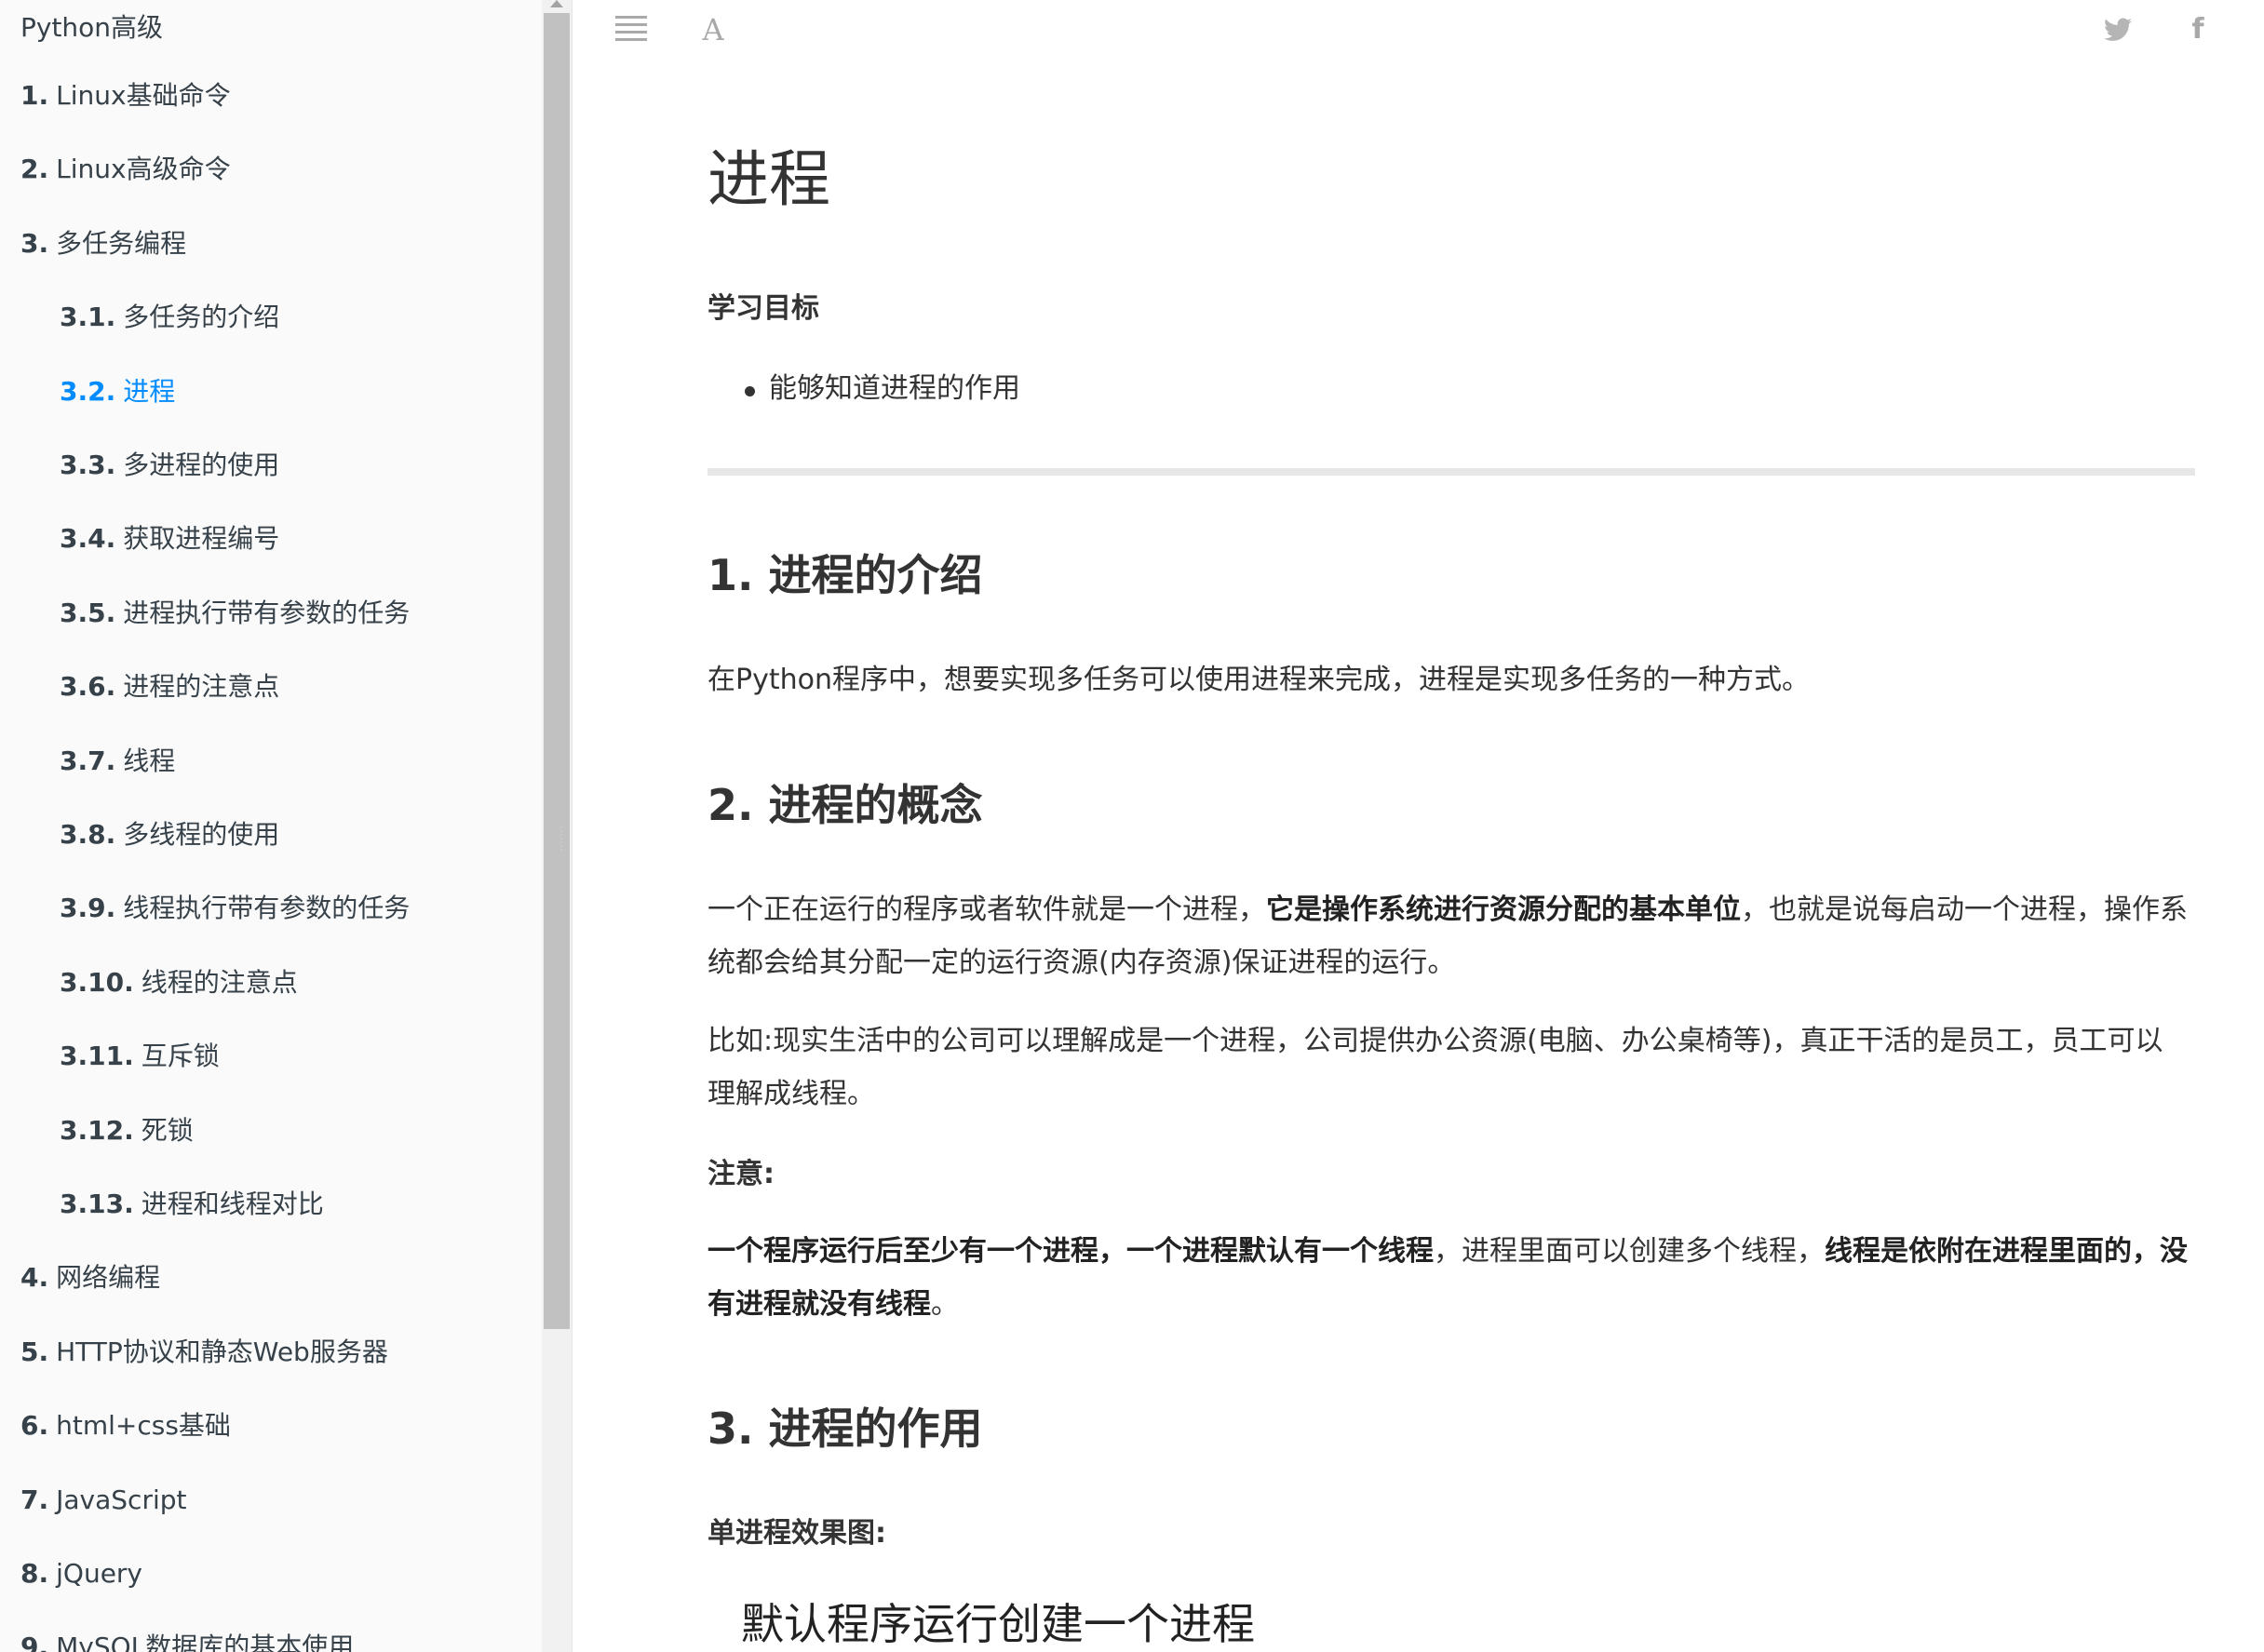 This screenshot has width=2264, height=1652. I want to click on sidebar-item-label: 获取进程编号, so click(201, 539).